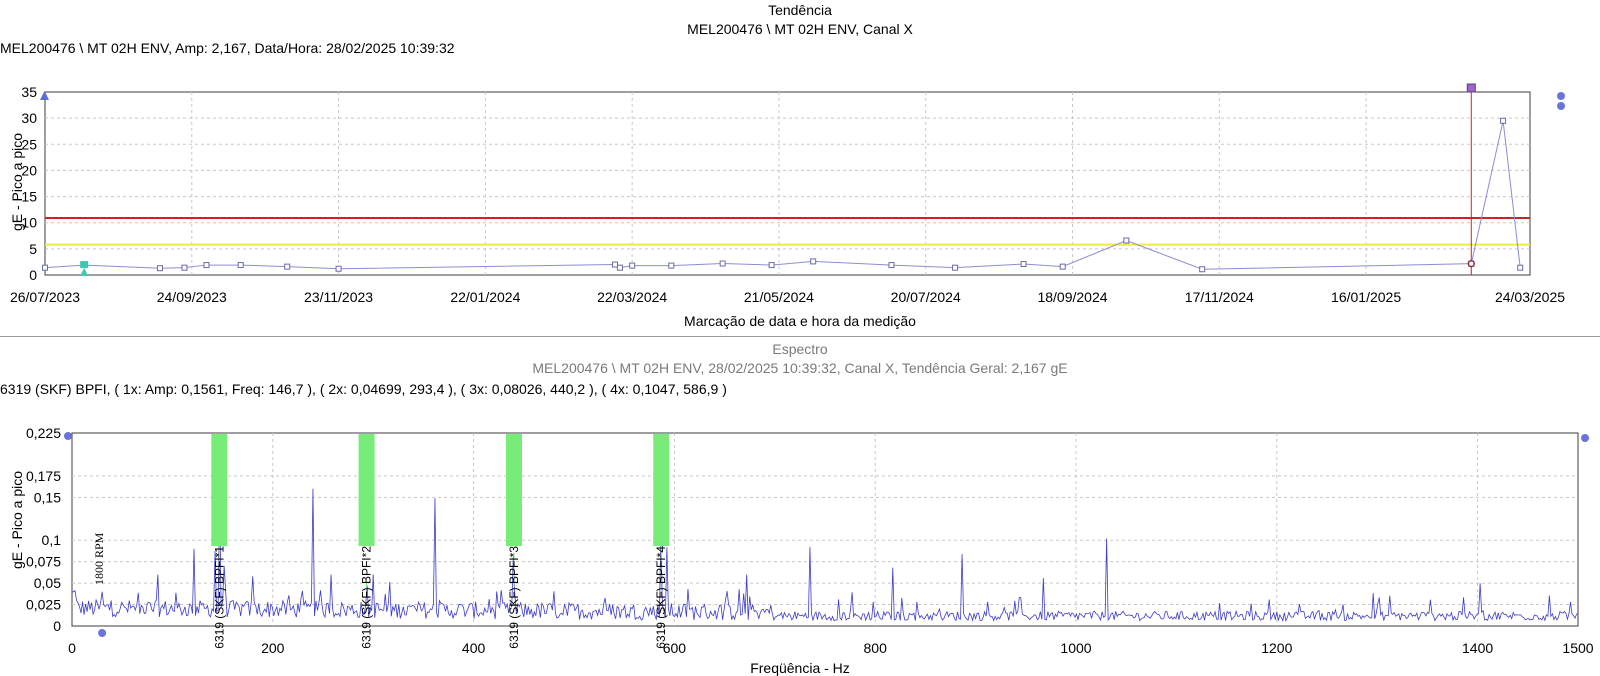 The height and width of the screenshot is (676, 1600). Describe the element at coordinates (273, 648) in the screenshot. I see `spectrum-x-tick-label: 200` at that location.